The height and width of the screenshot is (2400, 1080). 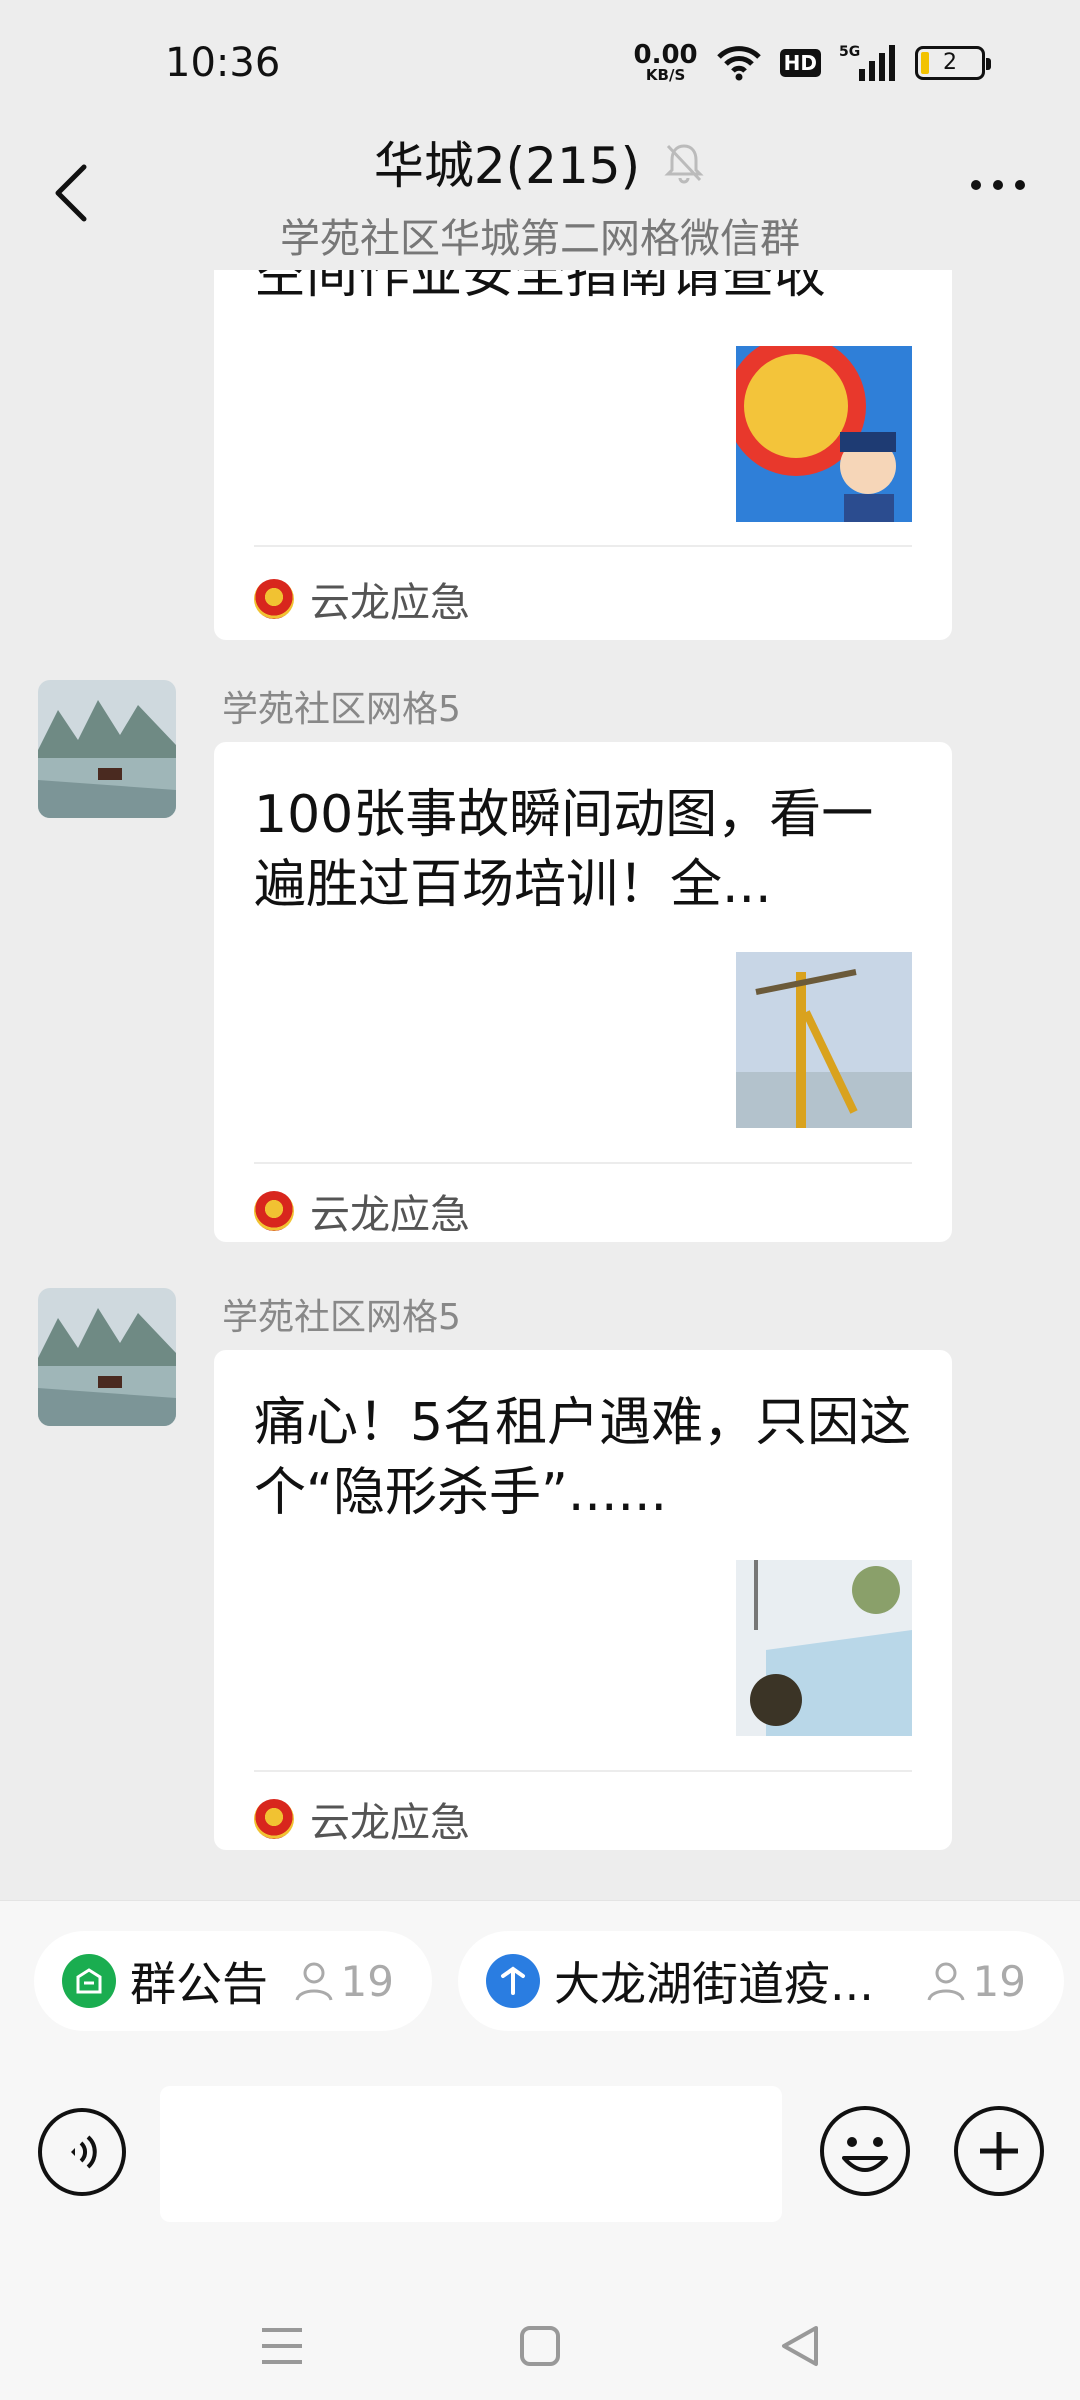 What do you see at coordinates (583, 455) in the screenshot?
I see `article-card: 空间作业安全指南请查收 云龙应急` at bounding box center [583, 455].